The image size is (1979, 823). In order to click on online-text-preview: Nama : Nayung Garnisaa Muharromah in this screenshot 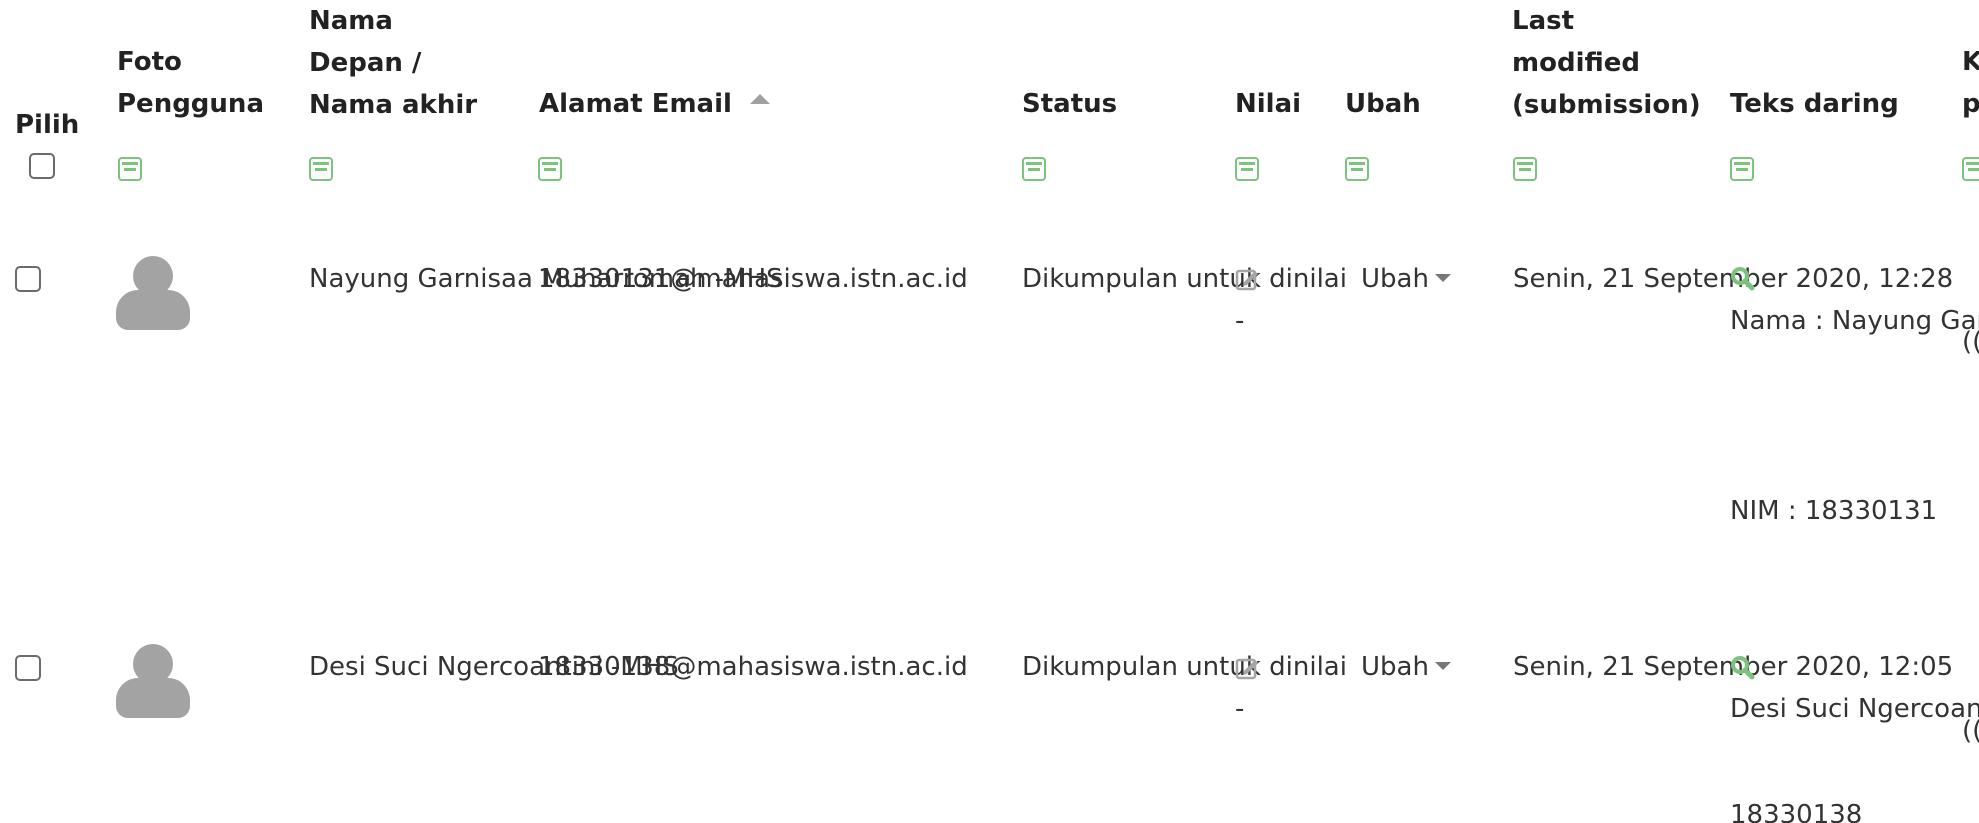, I will do `click(1854, 321)`.